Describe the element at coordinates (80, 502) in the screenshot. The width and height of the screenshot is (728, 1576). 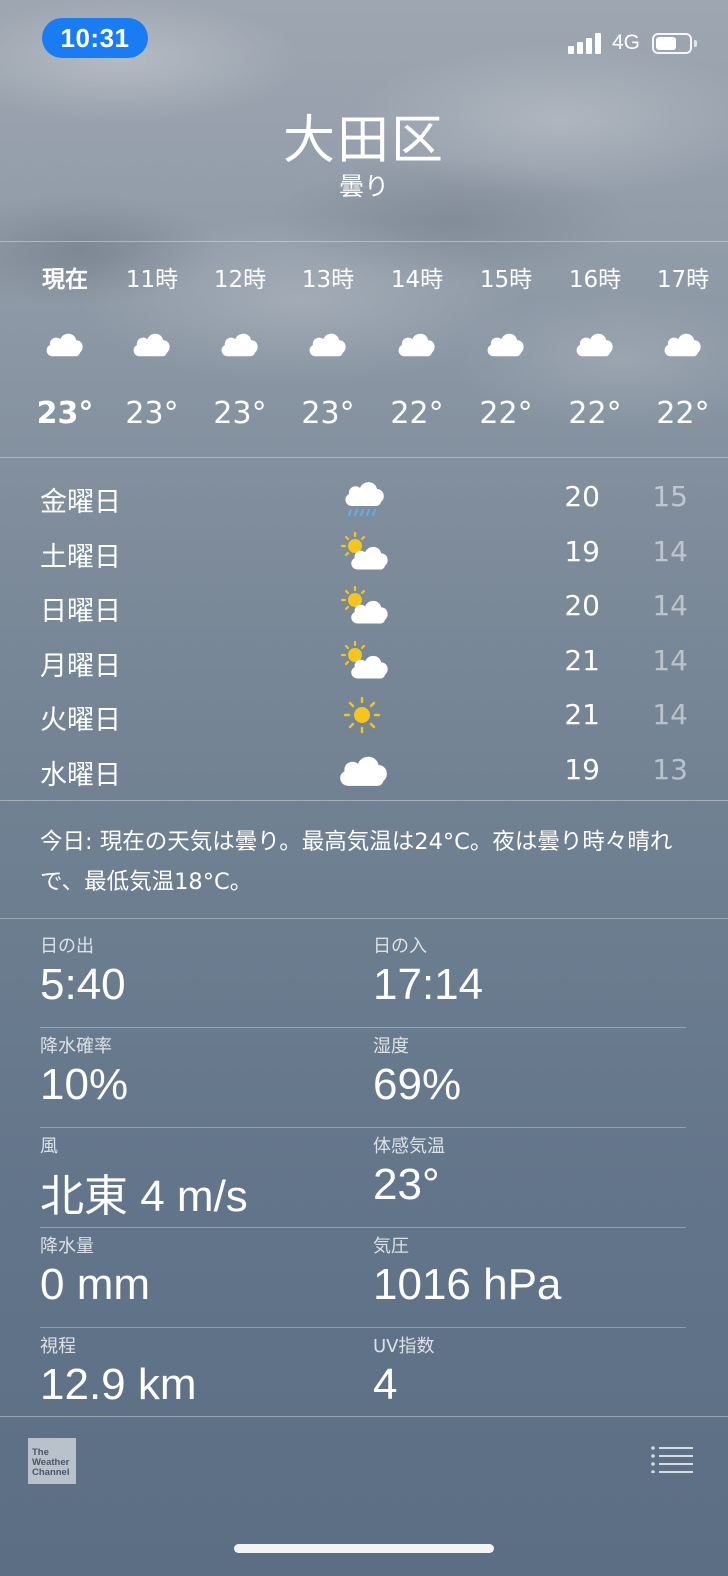
I see `day-name: 金曜日` at that location.